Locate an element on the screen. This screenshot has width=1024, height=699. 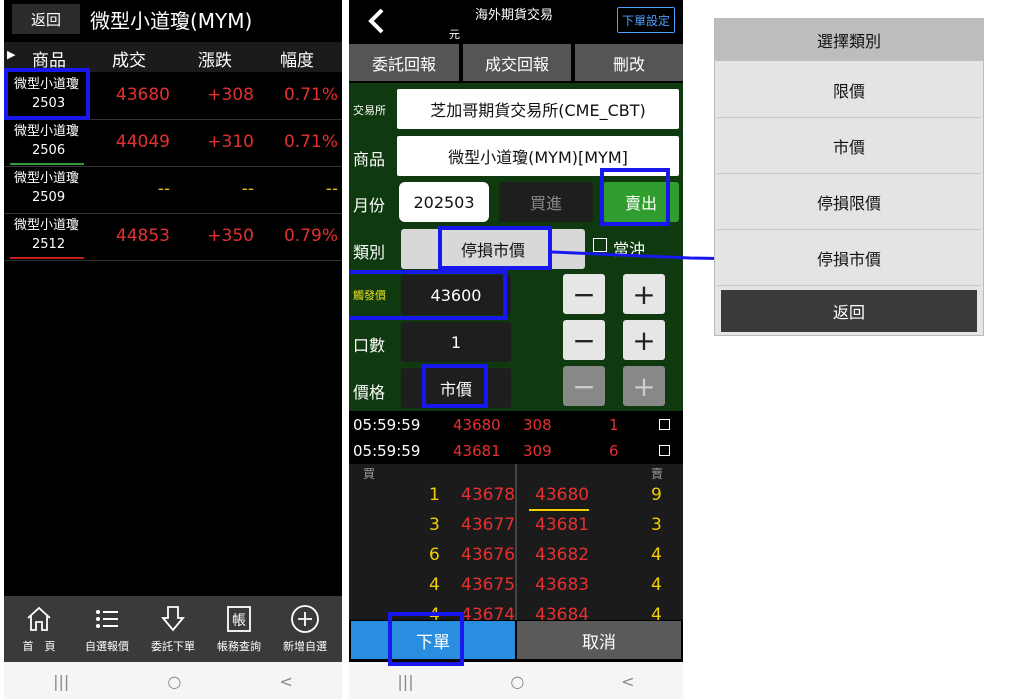
tab-order-report: 委託回報 is located at coordinates (404, 62).